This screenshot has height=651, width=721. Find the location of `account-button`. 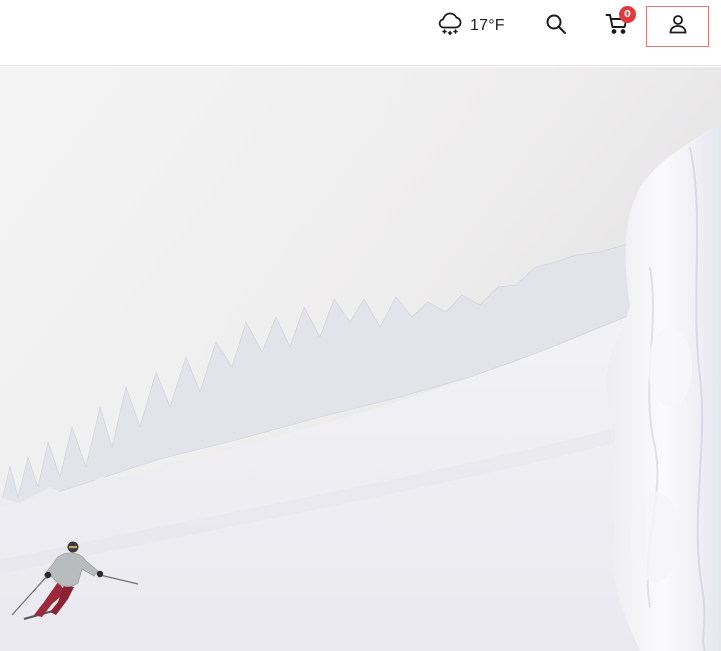

account-button is located at coordinates (677, 26).